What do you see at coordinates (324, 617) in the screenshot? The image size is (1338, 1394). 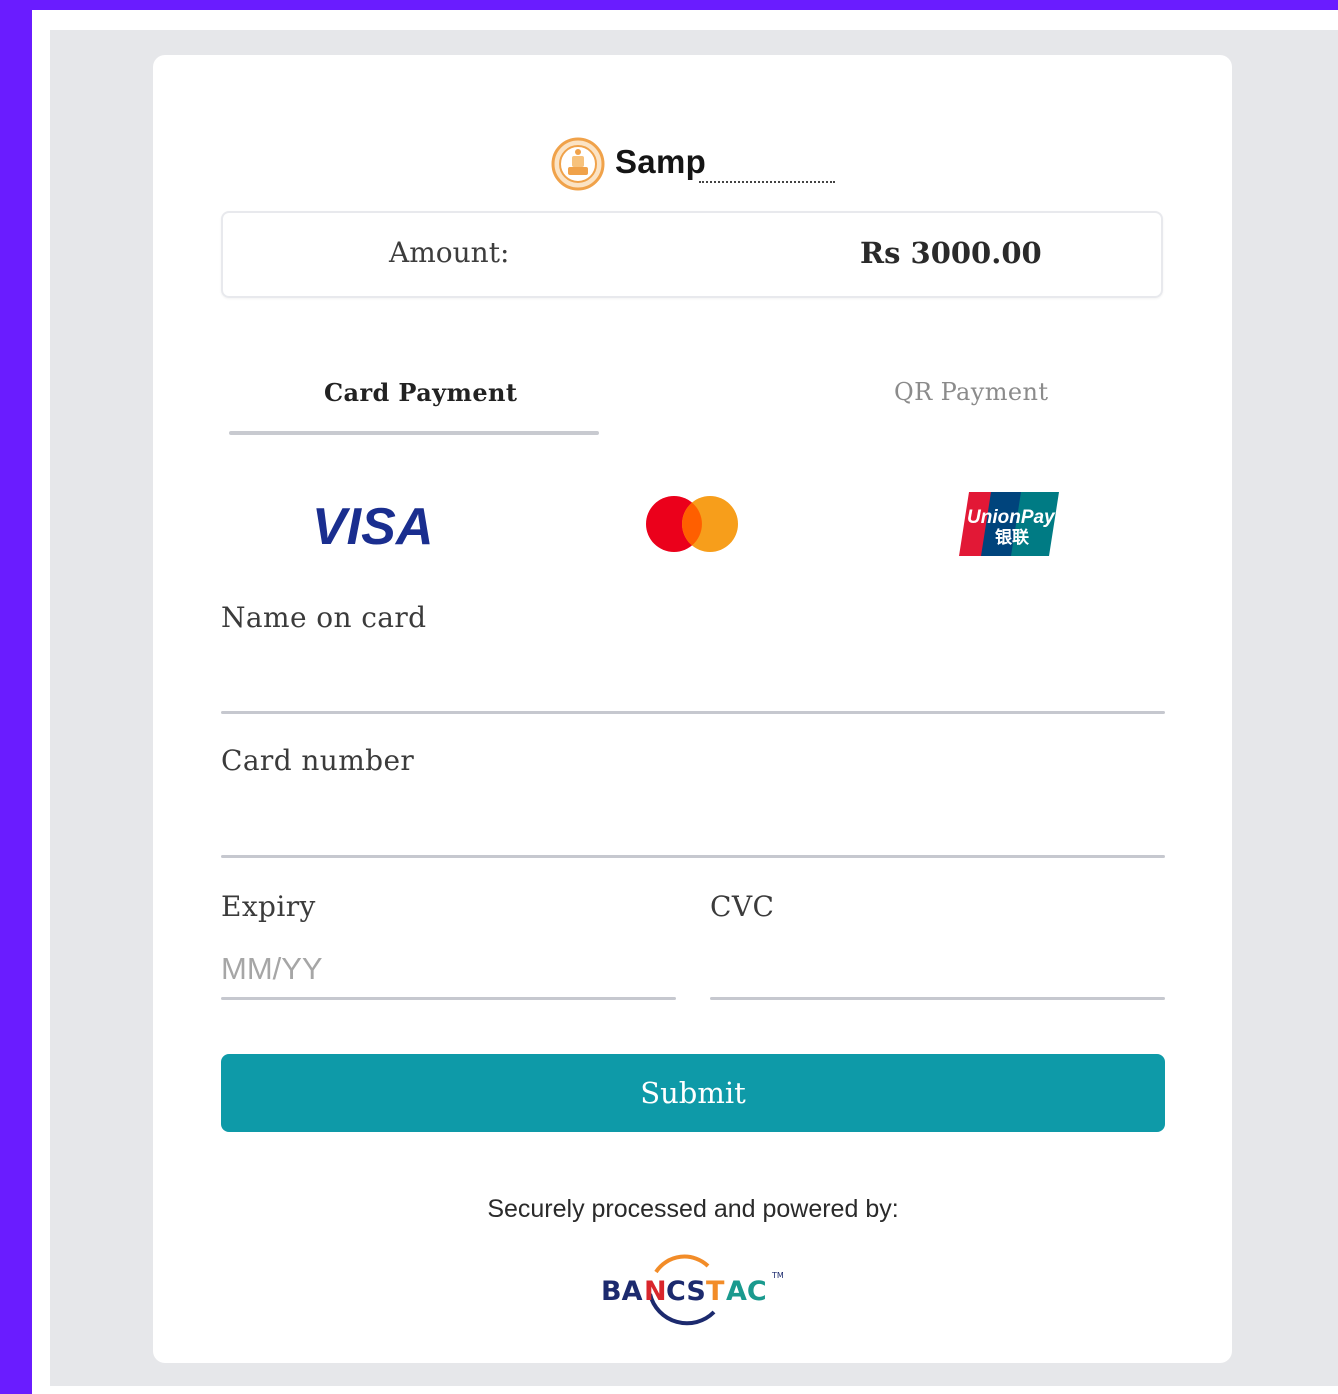 I see `name-on-card-label: Name on card` at bounding box center [324, 617].